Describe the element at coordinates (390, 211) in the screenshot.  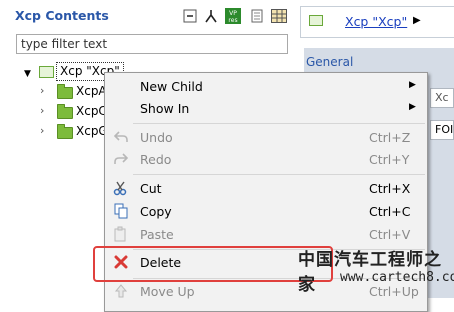
I see `menu-item-shortcut: Ctrl+C` at that location.